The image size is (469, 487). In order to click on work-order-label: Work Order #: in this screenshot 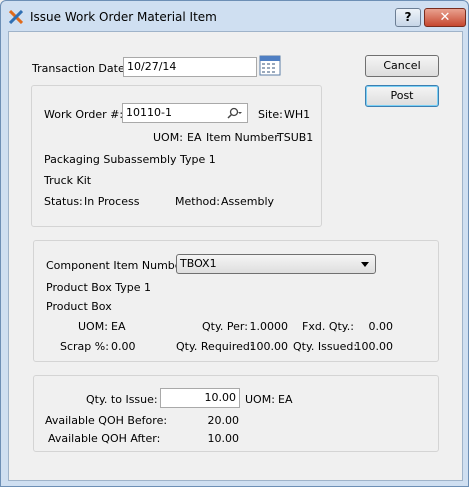, I will do `click(84, 114)`.